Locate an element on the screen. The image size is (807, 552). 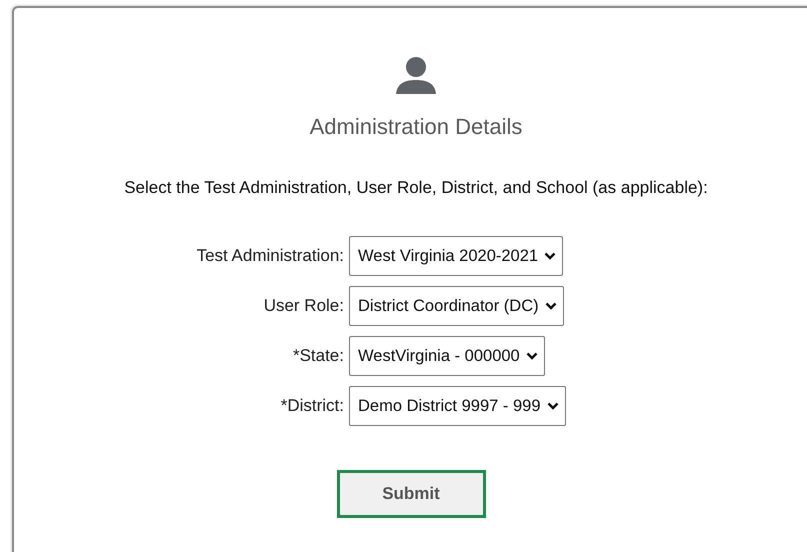
field-label: Test Administration: is located at coordinates (270, 256).